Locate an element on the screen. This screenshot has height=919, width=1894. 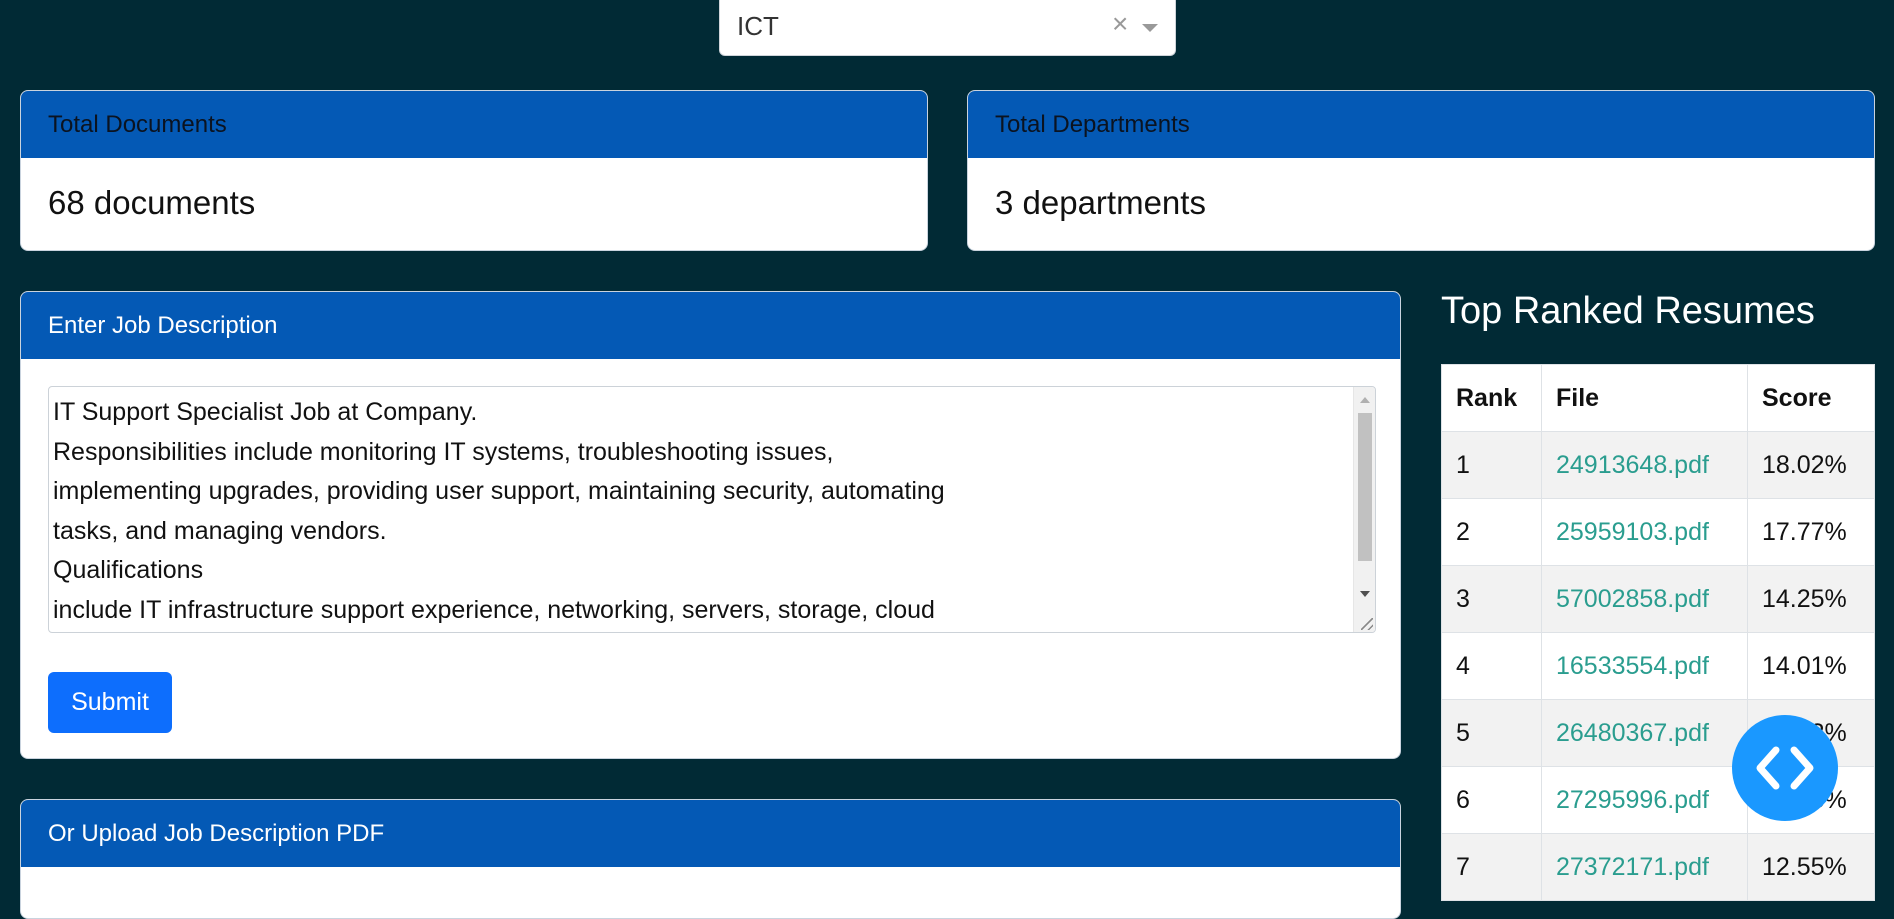
clear-icon: × is located at coordinates (1120, 24).